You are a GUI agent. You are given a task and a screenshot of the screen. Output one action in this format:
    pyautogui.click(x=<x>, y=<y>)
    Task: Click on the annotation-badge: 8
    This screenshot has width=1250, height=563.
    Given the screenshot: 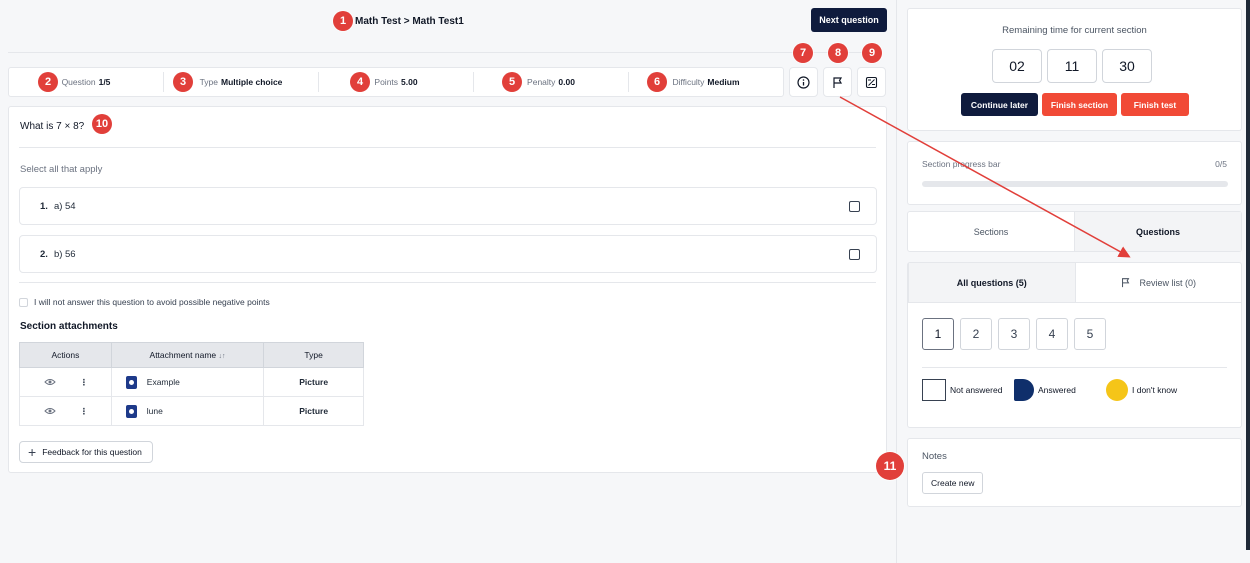 What is the action you would take?
    pyautogui.click(x=838, y=53)
    